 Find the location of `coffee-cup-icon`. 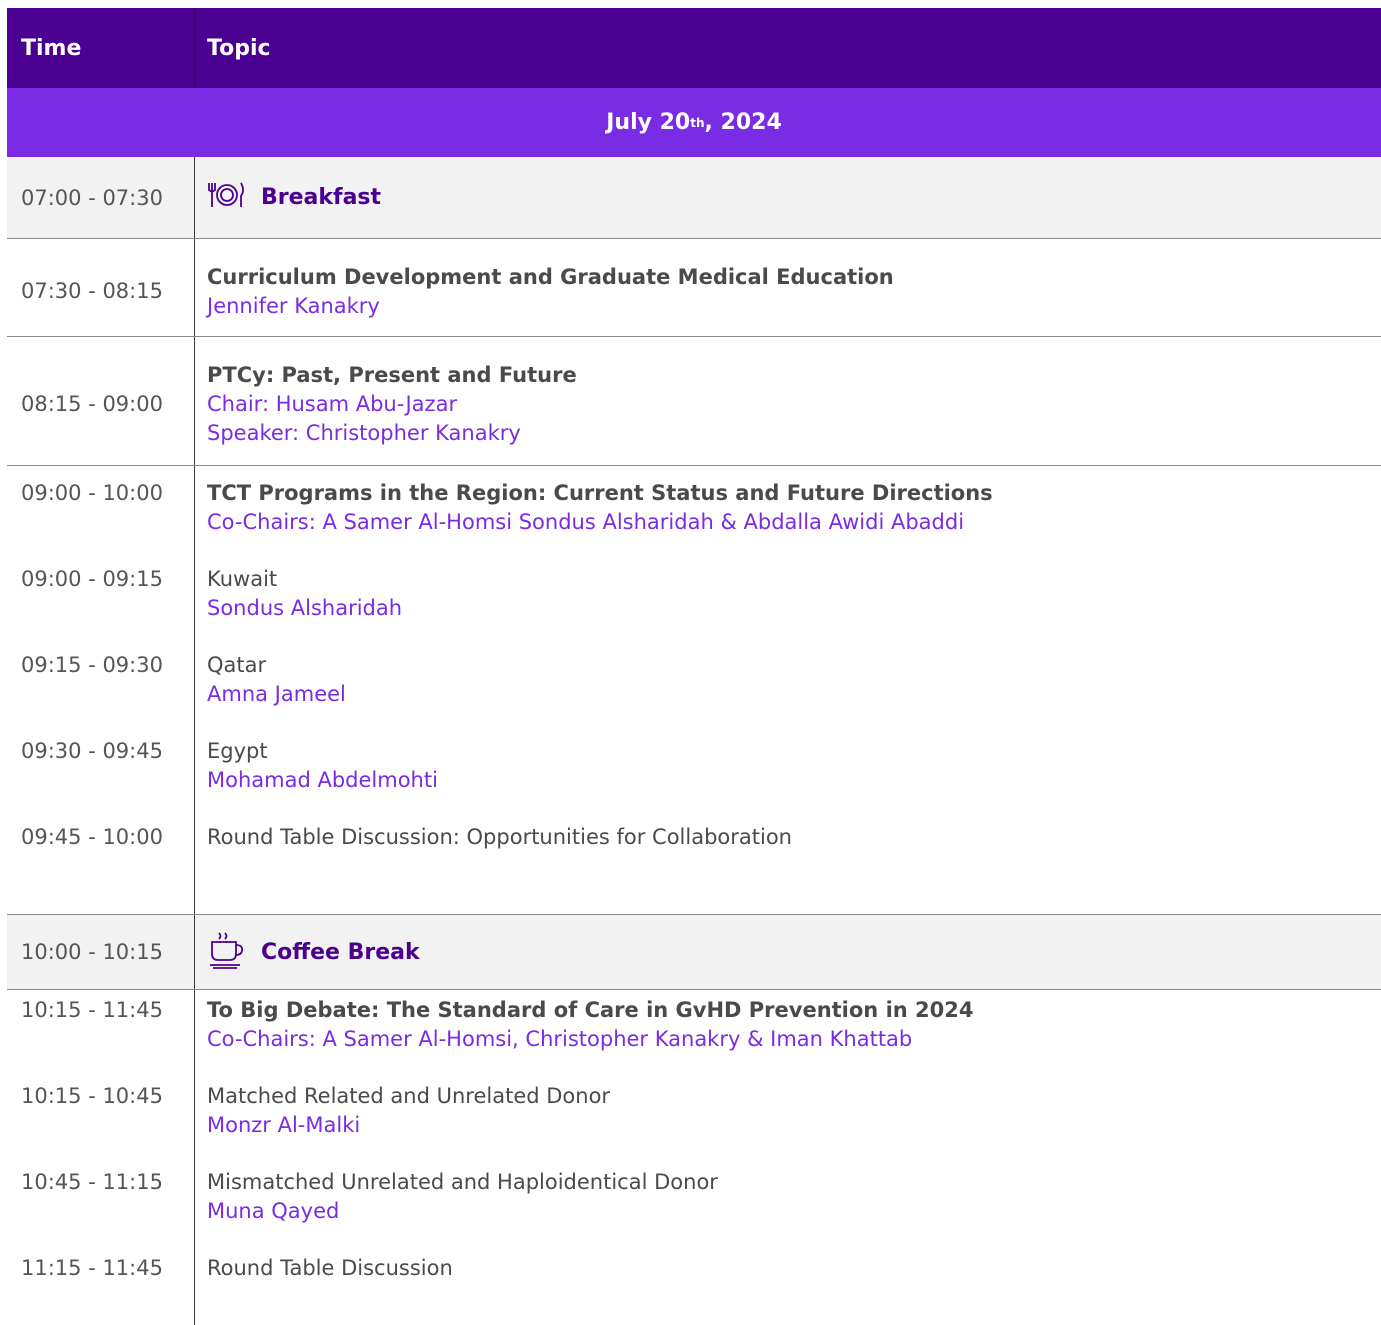

coffee-cup-icon is located at coordinates (227, 952).